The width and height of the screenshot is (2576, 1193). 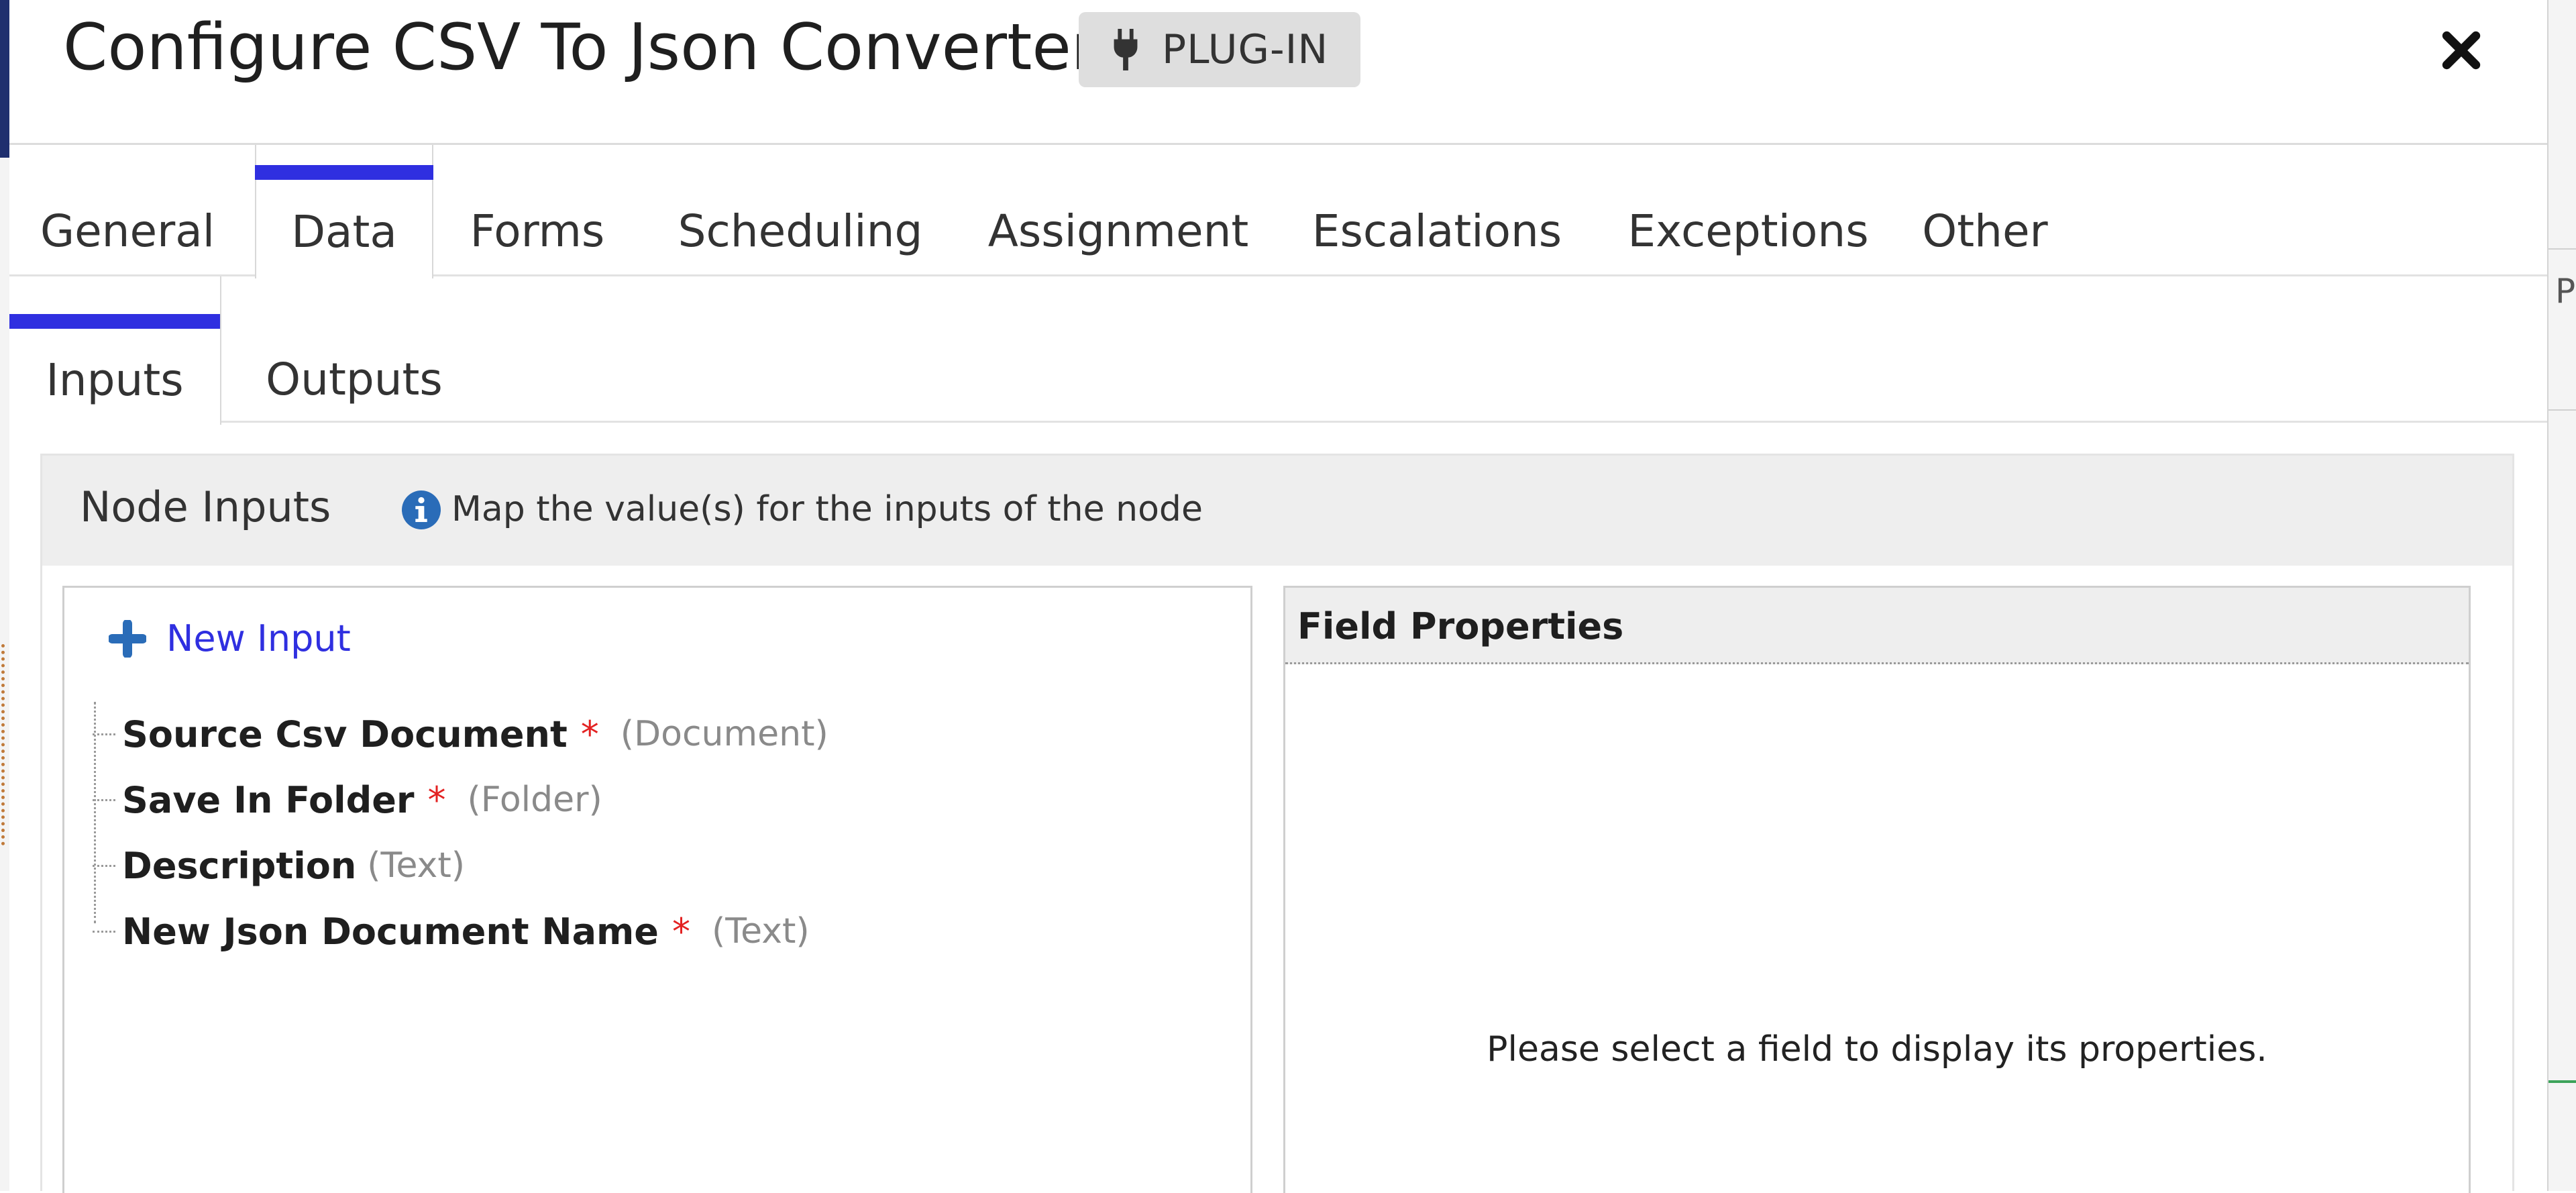 I want to click on input-item-new-json-document-name: New Json Document Name * (Text), so click(x=663, y=931).